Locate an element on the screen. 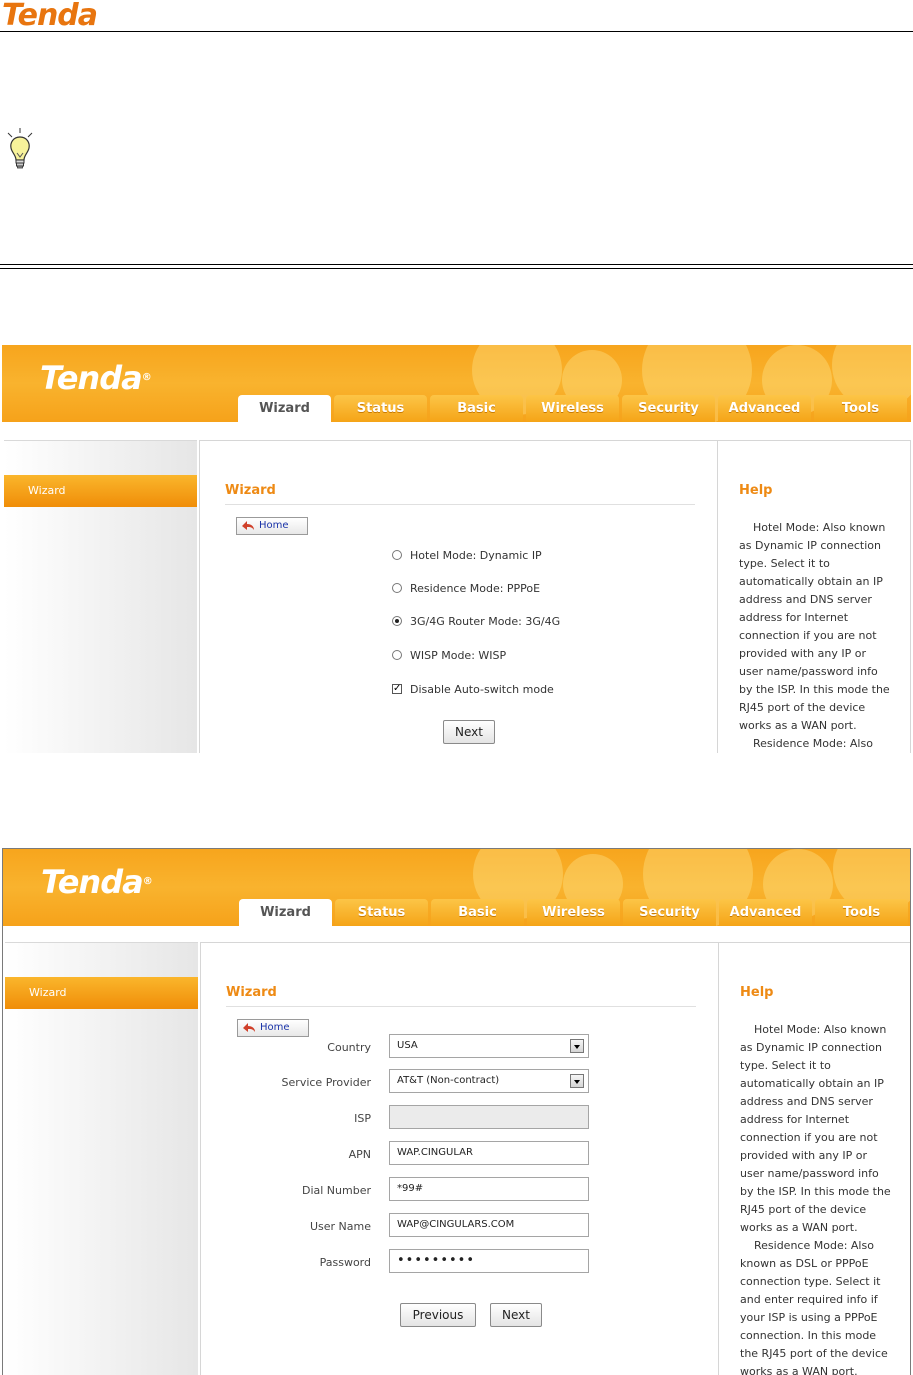 The width and height of the screenshot is (913, 1375). user-name-label: User Name is located at coordinates (340, 1226).